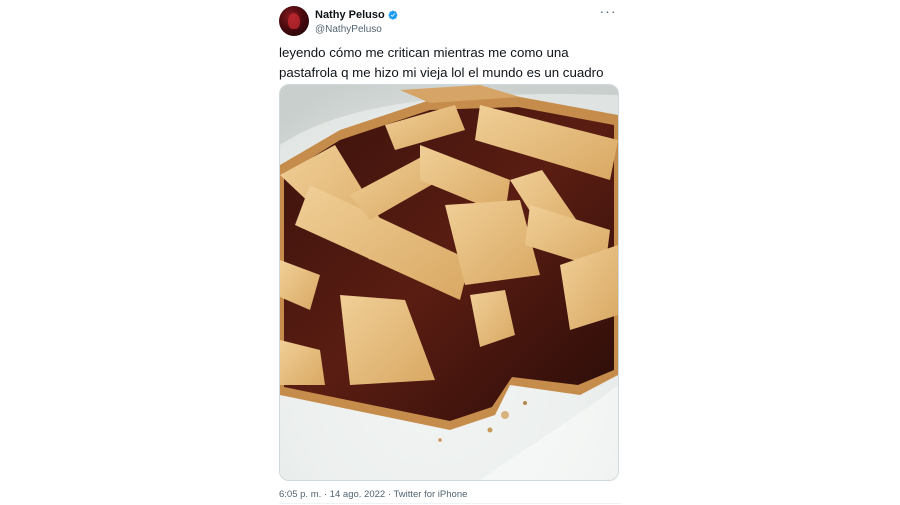  Describe the element at coordinates (608, 12) in the screenshot. I see `more-options-icon: ···` at that location.